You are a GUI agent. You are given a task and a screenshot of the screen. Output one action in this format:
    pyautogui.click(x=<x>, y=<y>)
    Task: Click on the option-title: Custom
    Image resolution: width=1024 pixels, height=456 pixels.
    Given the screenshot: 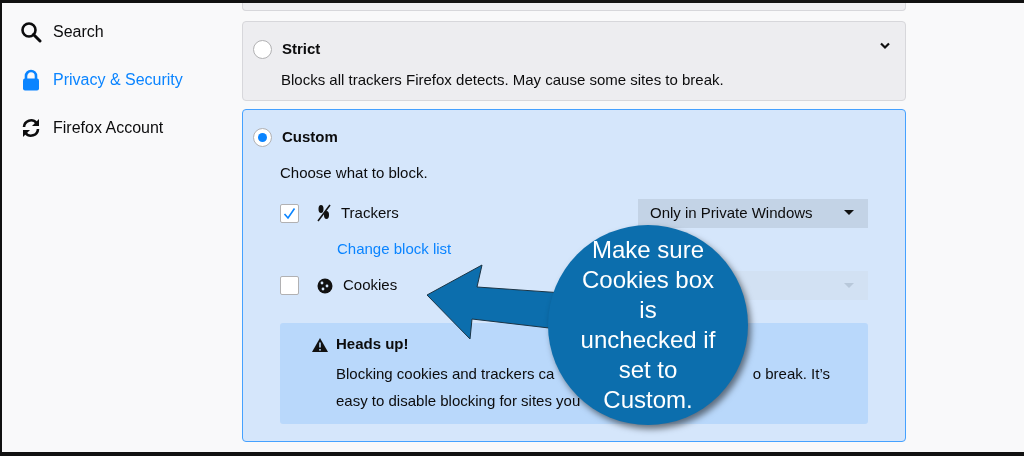 What is the action you would take?
    pyautogui.click(x=310, y=137)
    